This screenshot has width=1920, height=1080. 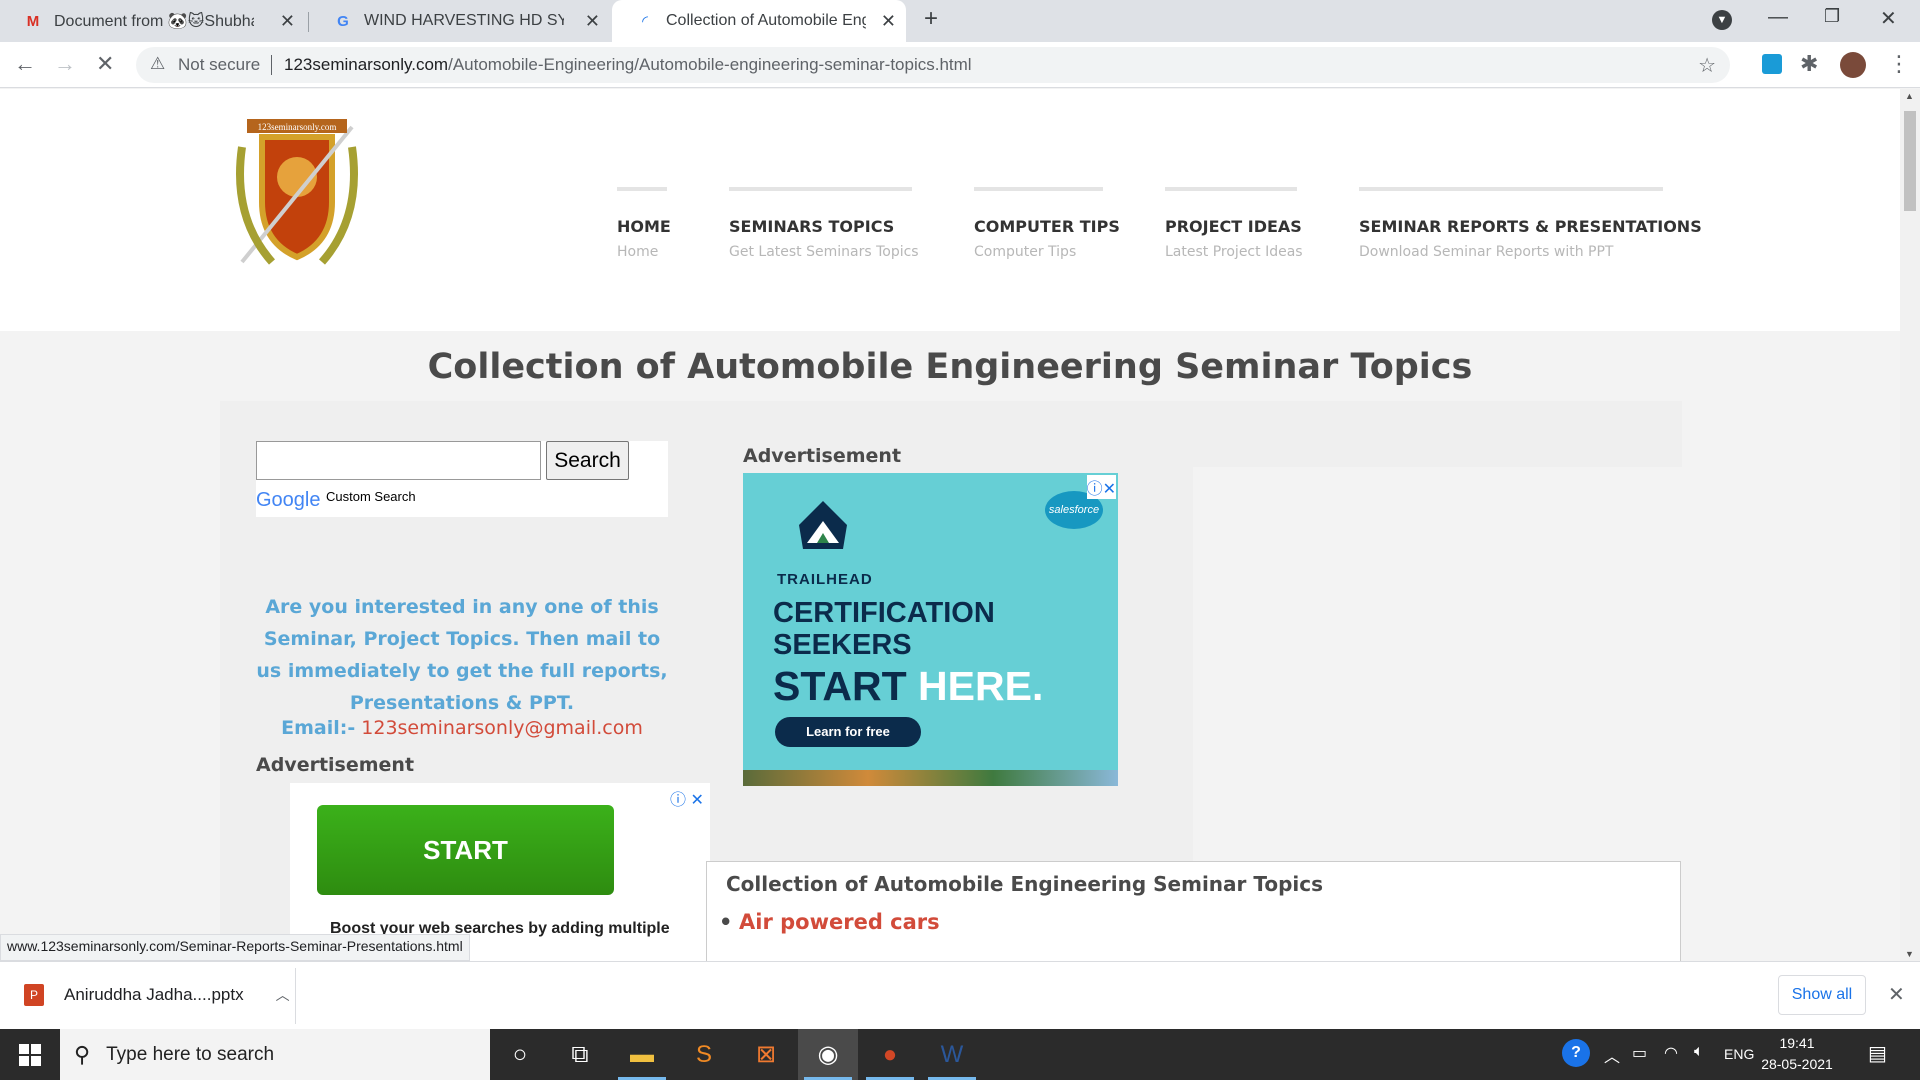 What do you see at coordinates (105, 64) in the screenshot?
I see `stop-loading-icon: ✕` at bounding box center [105, 64].